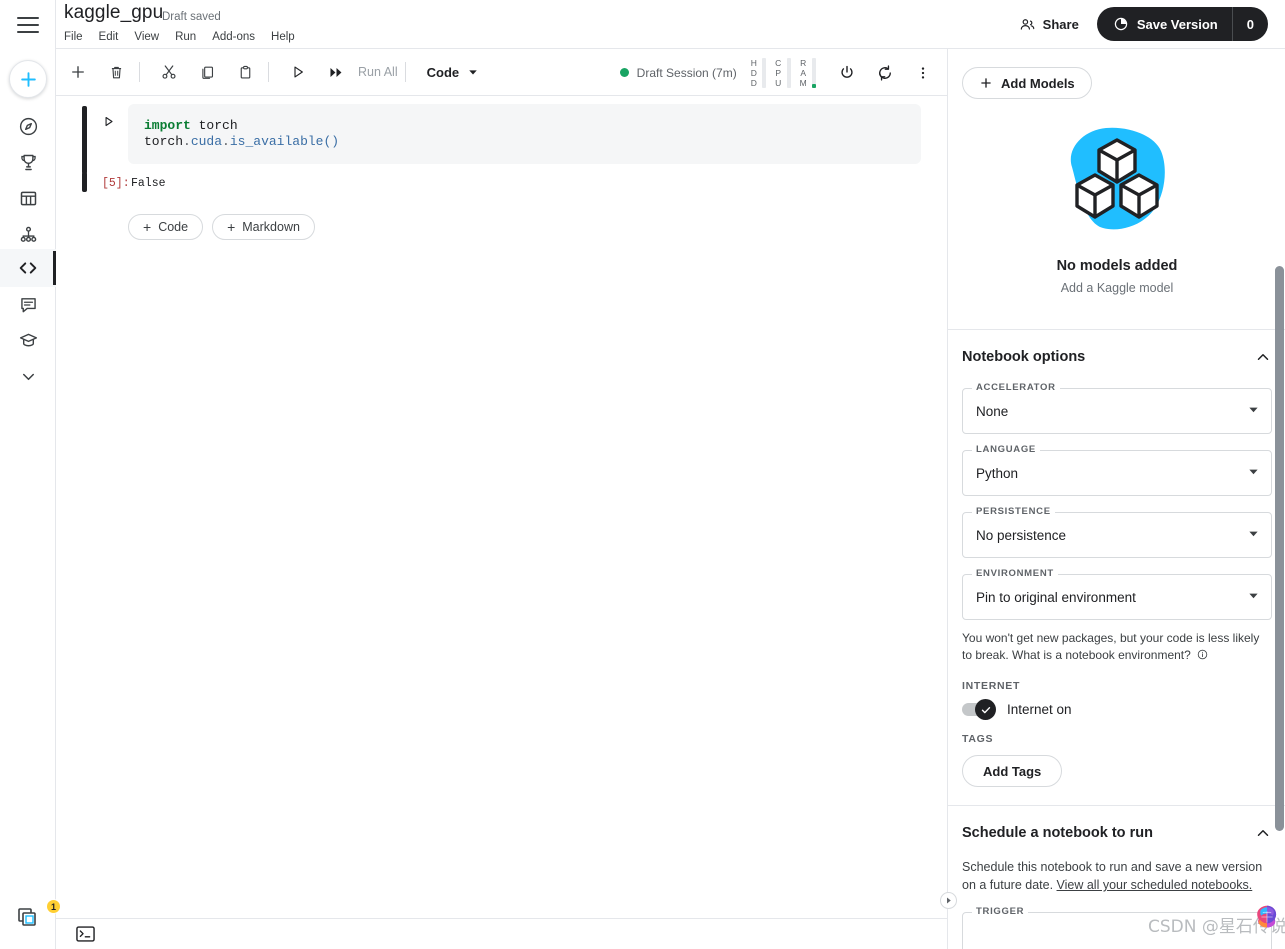 Image resolution: width=1285 pixels, height=949 pixels. What do you see at coordinates (923, 73) in the screenshot?
I see `session-more-menu` at bounding box center [923, 73].